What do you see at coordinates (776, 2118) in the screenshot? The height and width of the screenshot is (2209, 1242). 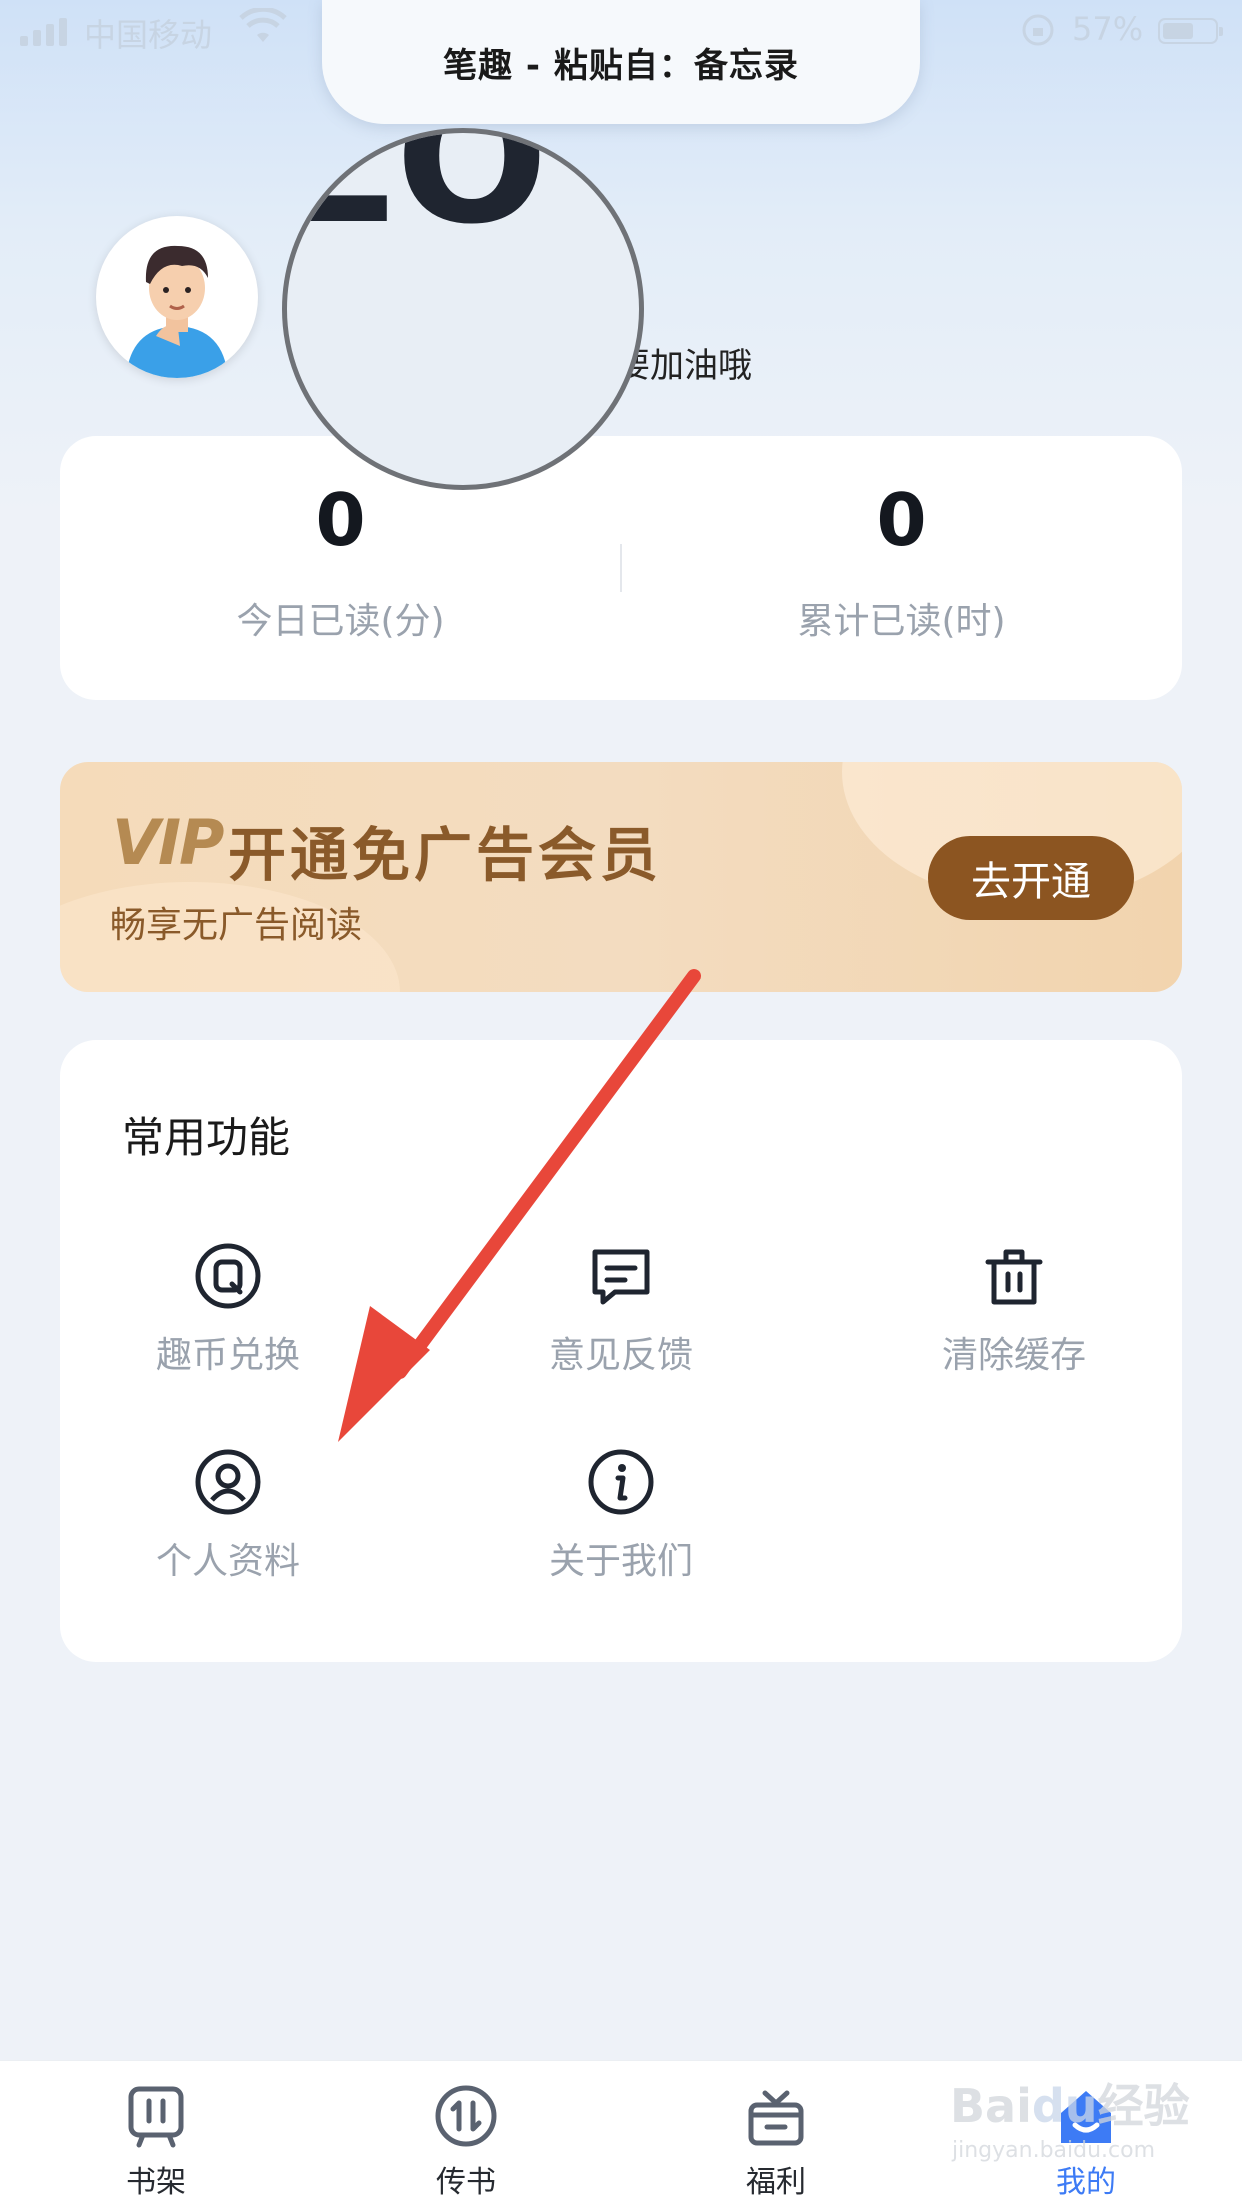 I see `gift-icon` at bounding box center [776, 2118].